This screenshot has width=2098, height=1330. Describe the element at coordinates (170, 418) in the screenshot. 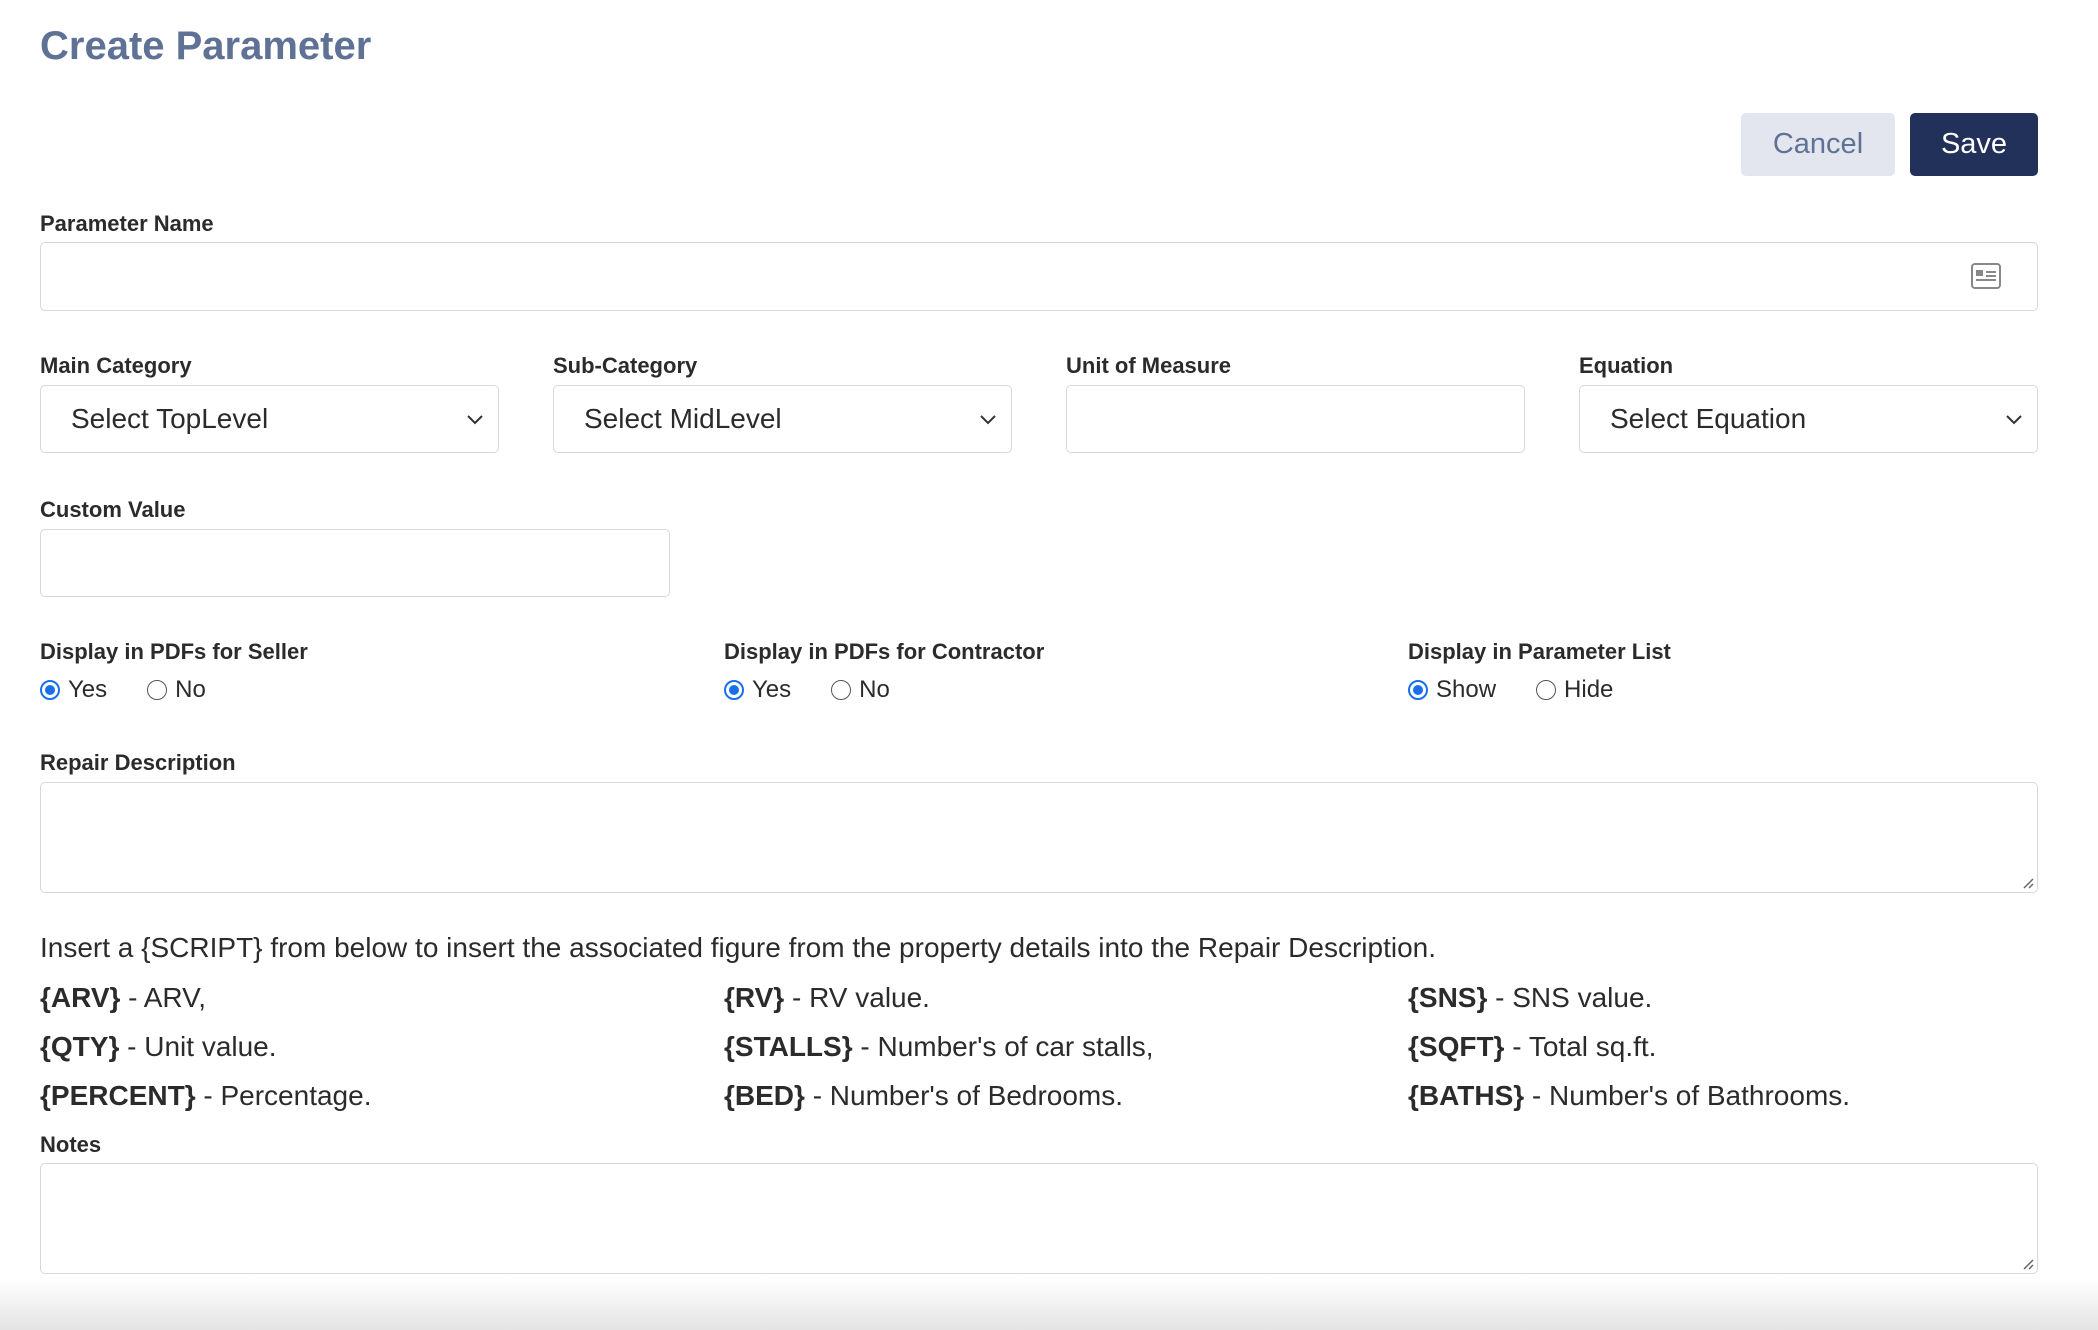

I see `main-category-value: Select TopLevel` at that location.